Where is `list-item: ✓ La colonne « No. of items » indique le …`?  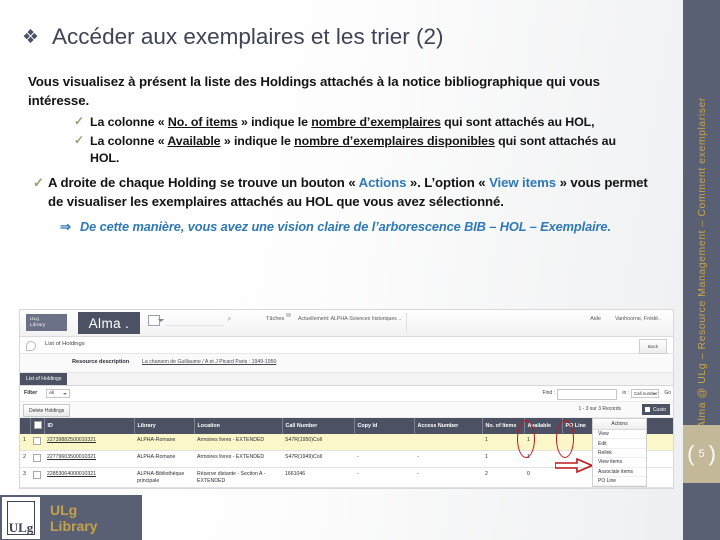
list-item: ✓ La colonne « No. of items » indique le … is located at coordinates (361, 123).